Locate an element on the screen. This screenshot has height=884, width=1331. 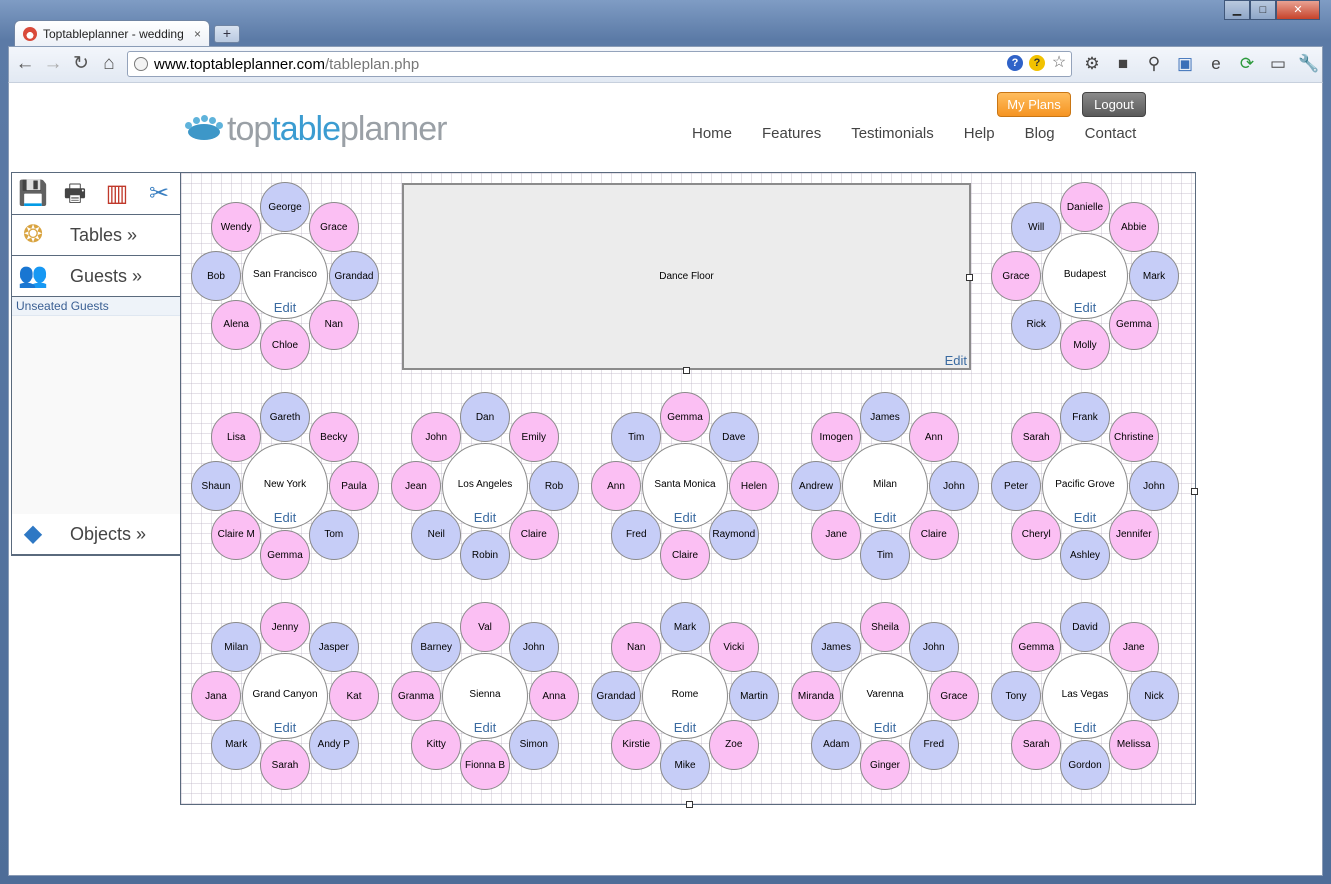
guest-seat: Robin is located at coordinates (485, 555).